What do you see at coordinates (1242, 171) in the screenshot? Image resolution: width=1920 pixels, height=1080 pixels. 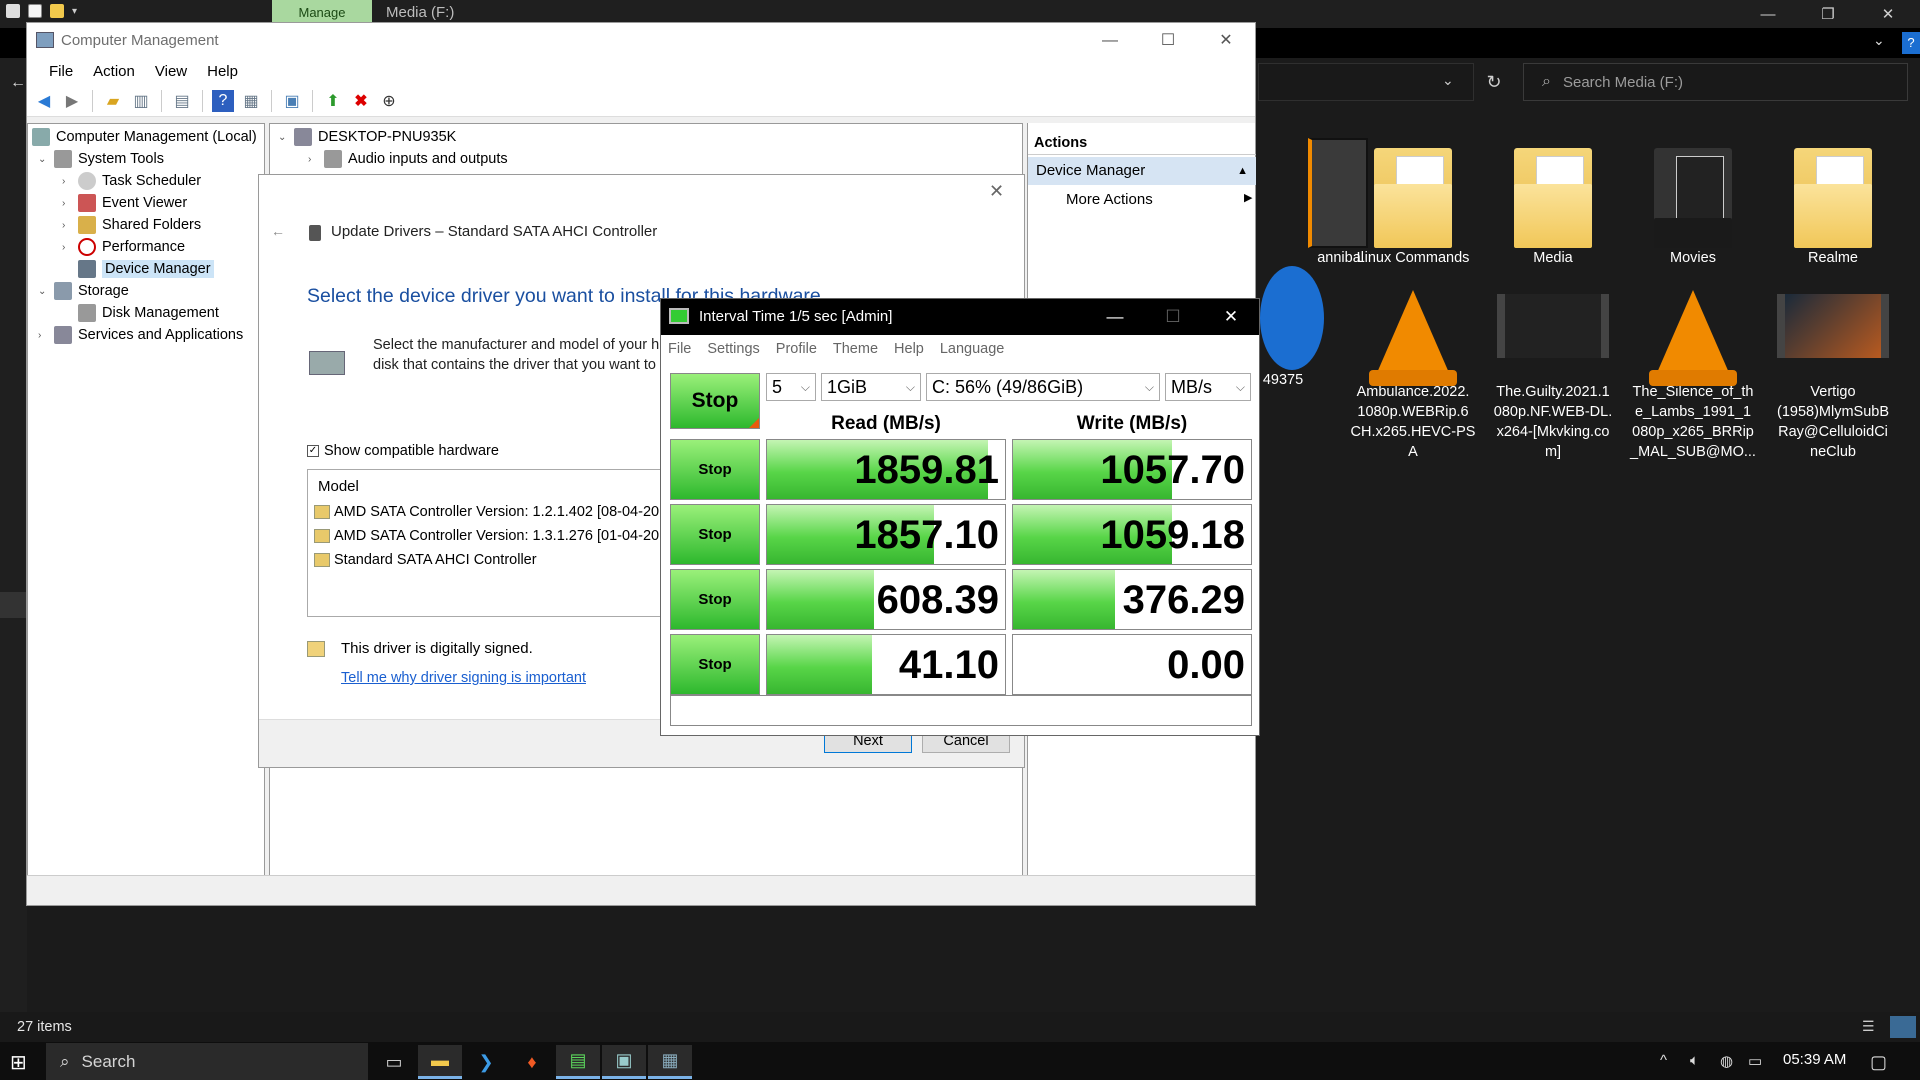 I see `collapse-up-icon: ▲` at bounding box center [1242, 171].